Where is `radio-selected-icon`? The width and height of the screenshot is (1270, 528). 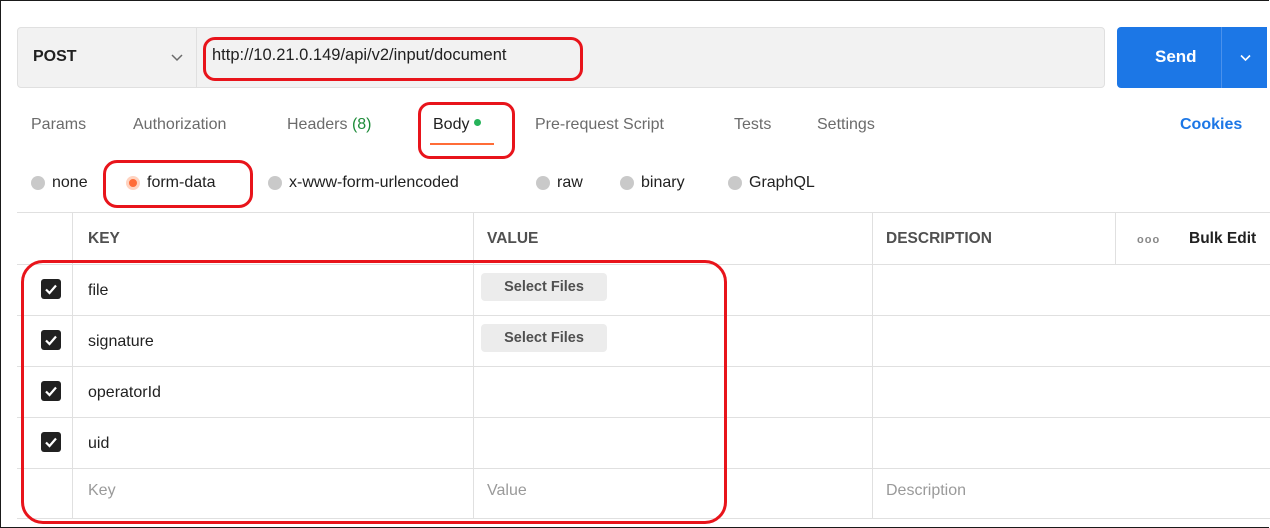 radio-selected-icon is located at coordinates (133, 183).